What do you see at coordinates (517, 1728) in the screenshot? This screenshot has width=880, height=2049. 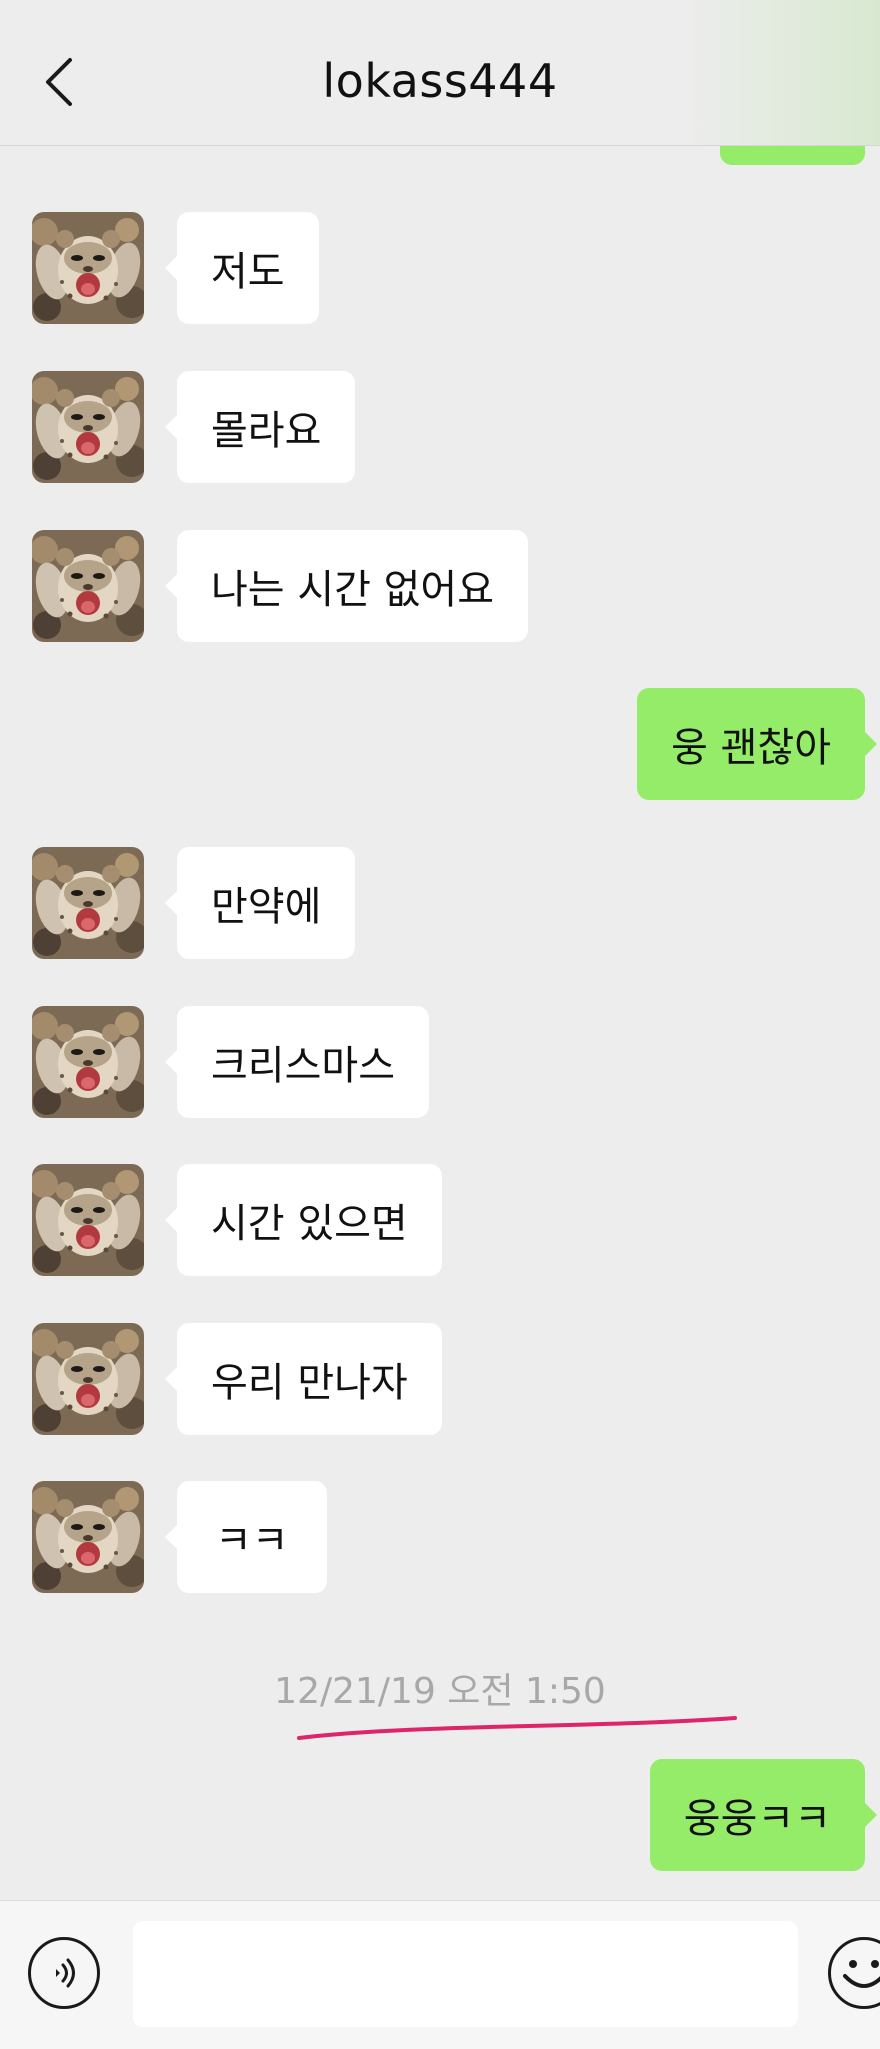 I see `annotation-underline` at bounding box center [517, 1728].